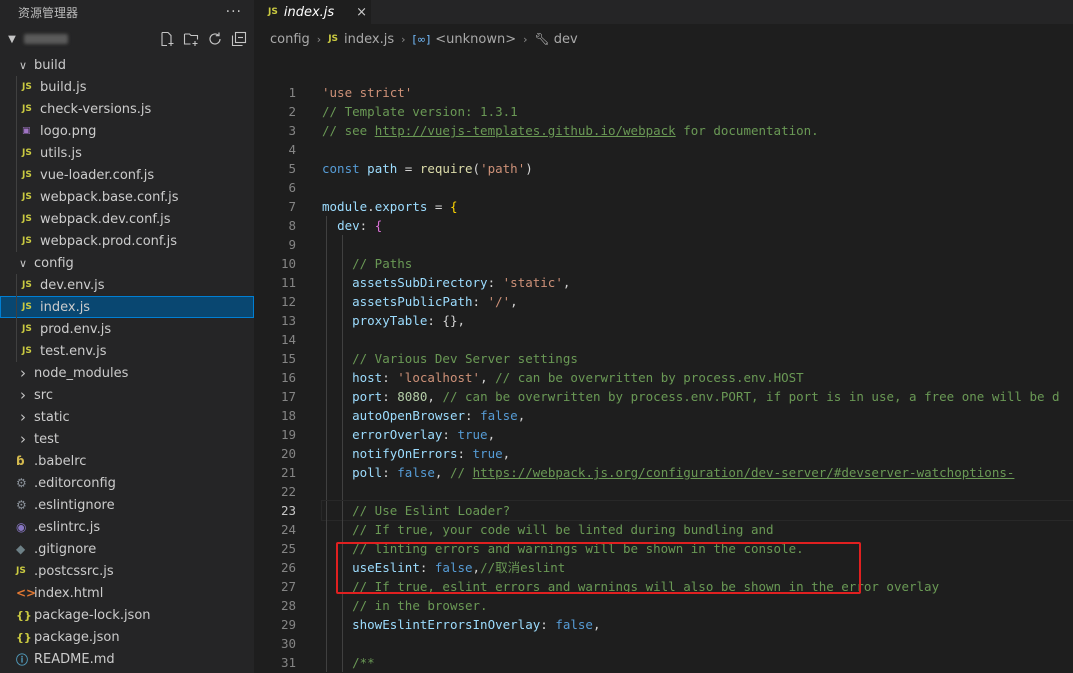  What do you see at coordinates (697, 453) in the screenshot?
I see `code-line: notifyOnErrors: true,` at bounding box center [697, 453].